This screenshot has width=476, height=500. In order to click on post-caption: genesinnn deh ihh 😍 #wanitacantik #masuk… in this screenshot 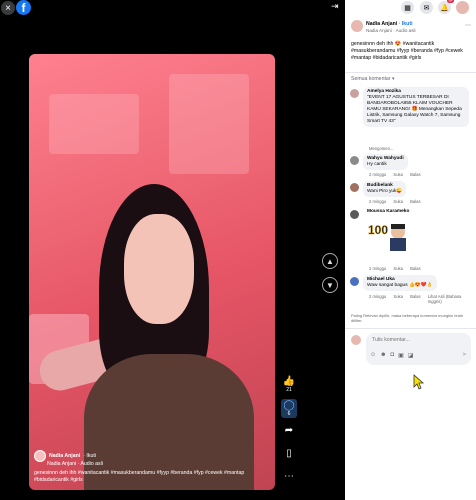, I will do `click(407, 51)`.